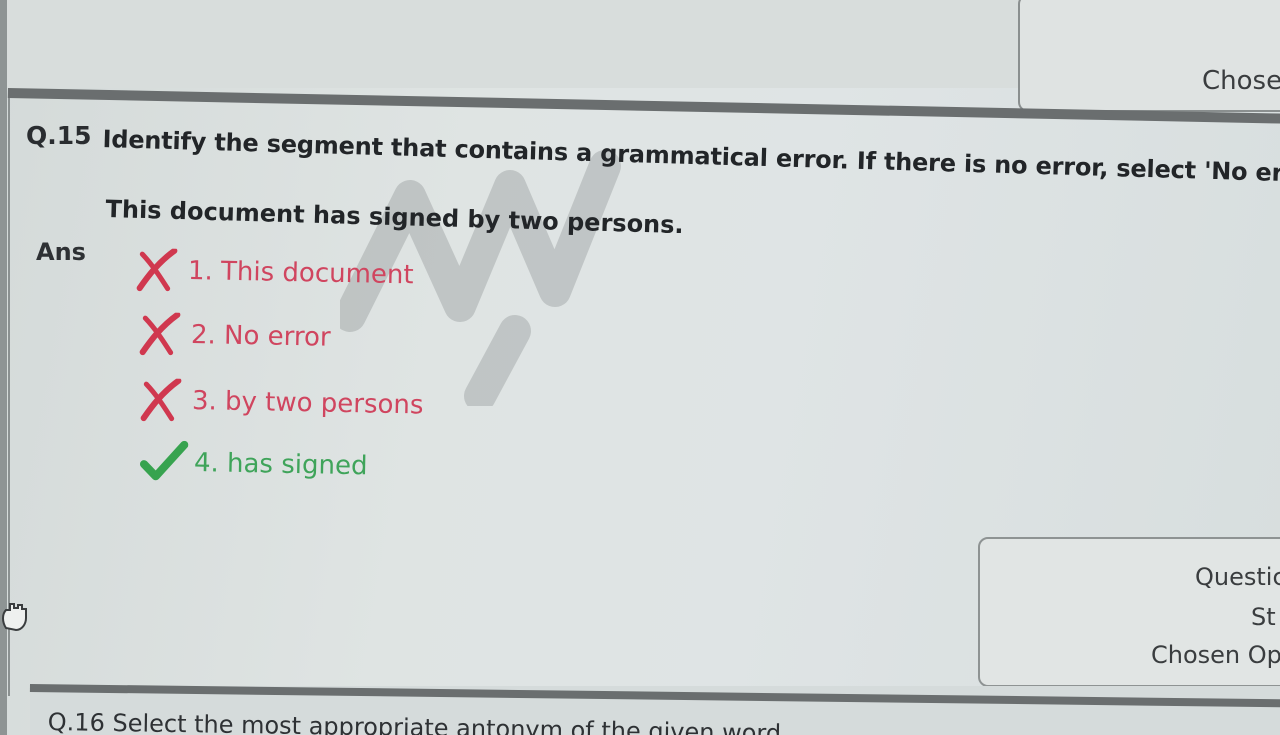 The height and width of the screenshot is (735, 1280). Describe the element at coordinates (1215, 655) in the screenshot. I see `chosen-option-label: Chosen Op` at that location.